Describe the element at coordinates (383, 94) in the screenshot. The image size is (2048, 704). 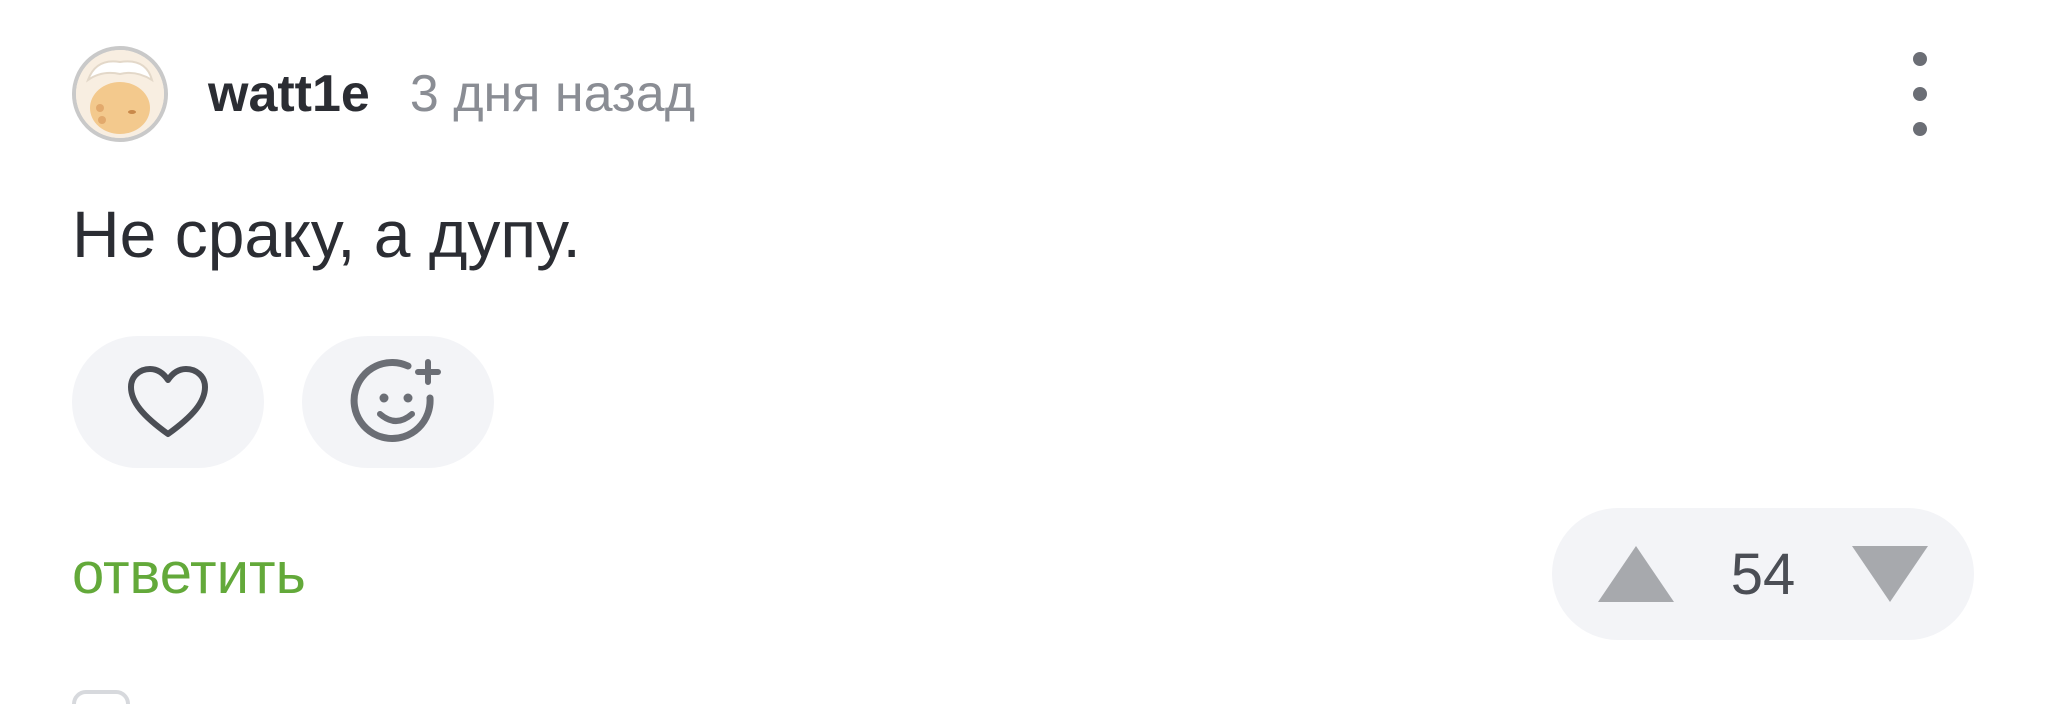
I see `comment-header: watt1e 3 дня назад` at that location.